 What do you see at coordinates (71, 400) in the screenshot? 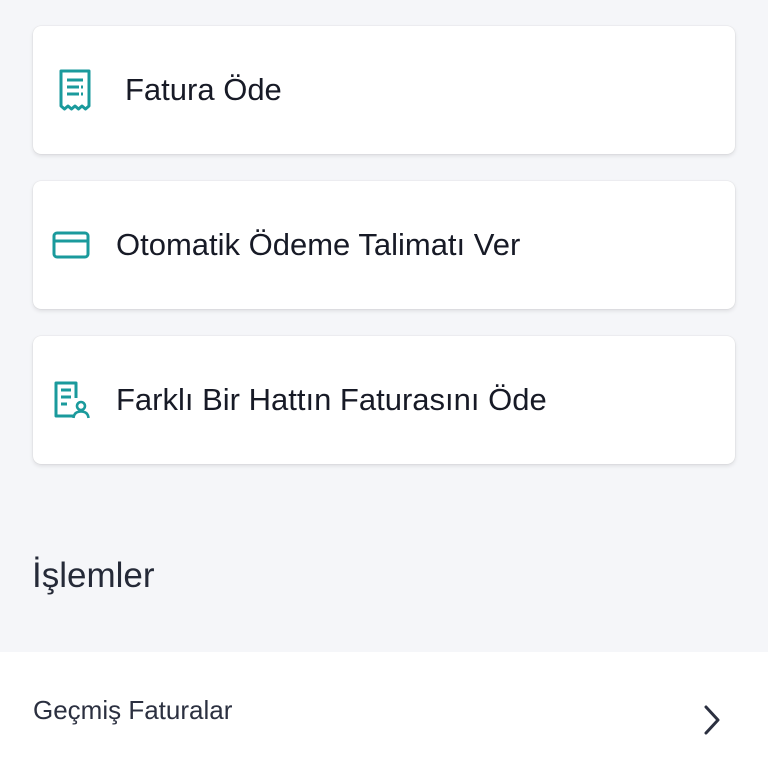
I see `bill-person-icon` at bounding box center [71, 400].